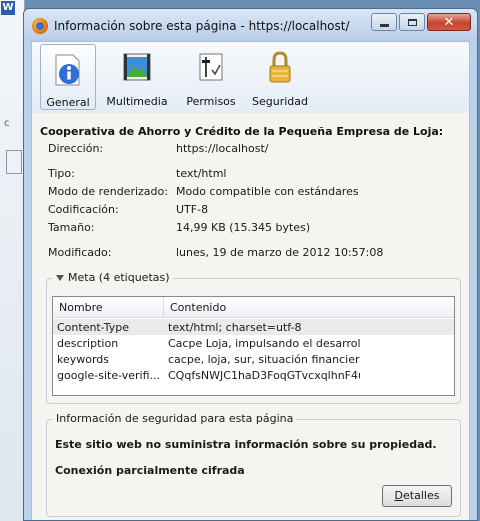  I want to click on field-label: Modo de renderizado:, so click(108, 191).